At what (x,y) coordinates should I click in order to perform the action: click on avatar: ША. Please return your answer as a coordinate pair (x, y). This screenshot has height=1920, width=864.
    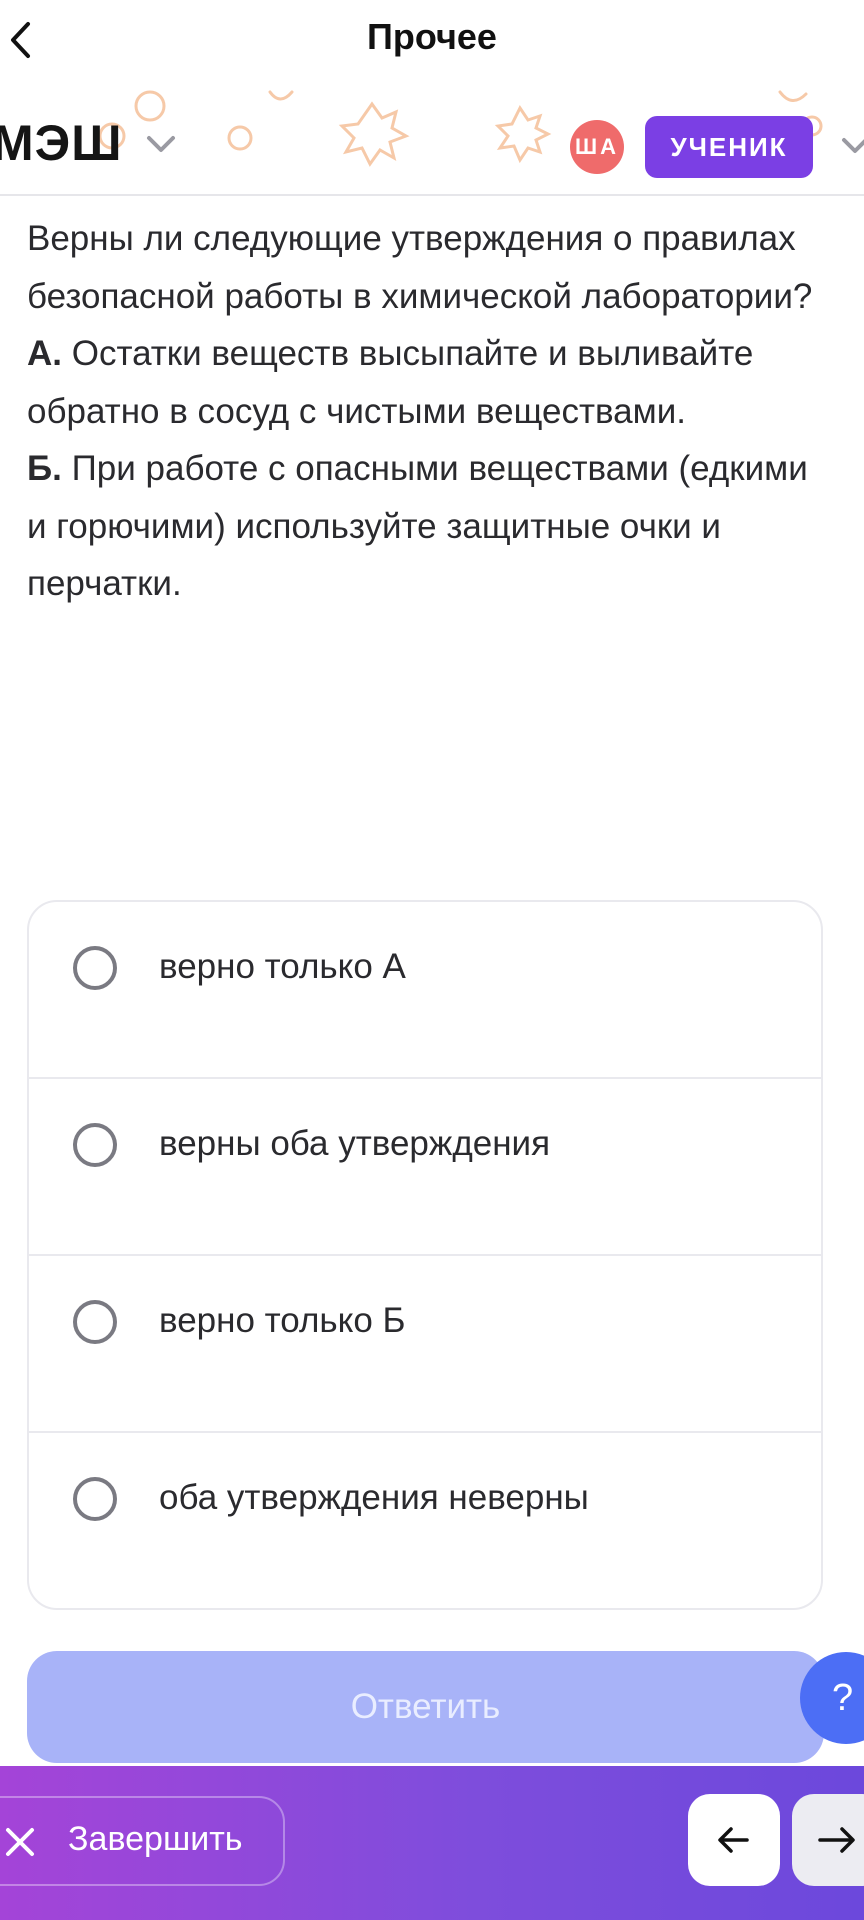
    Looking at the image, I should click on (597, 147).